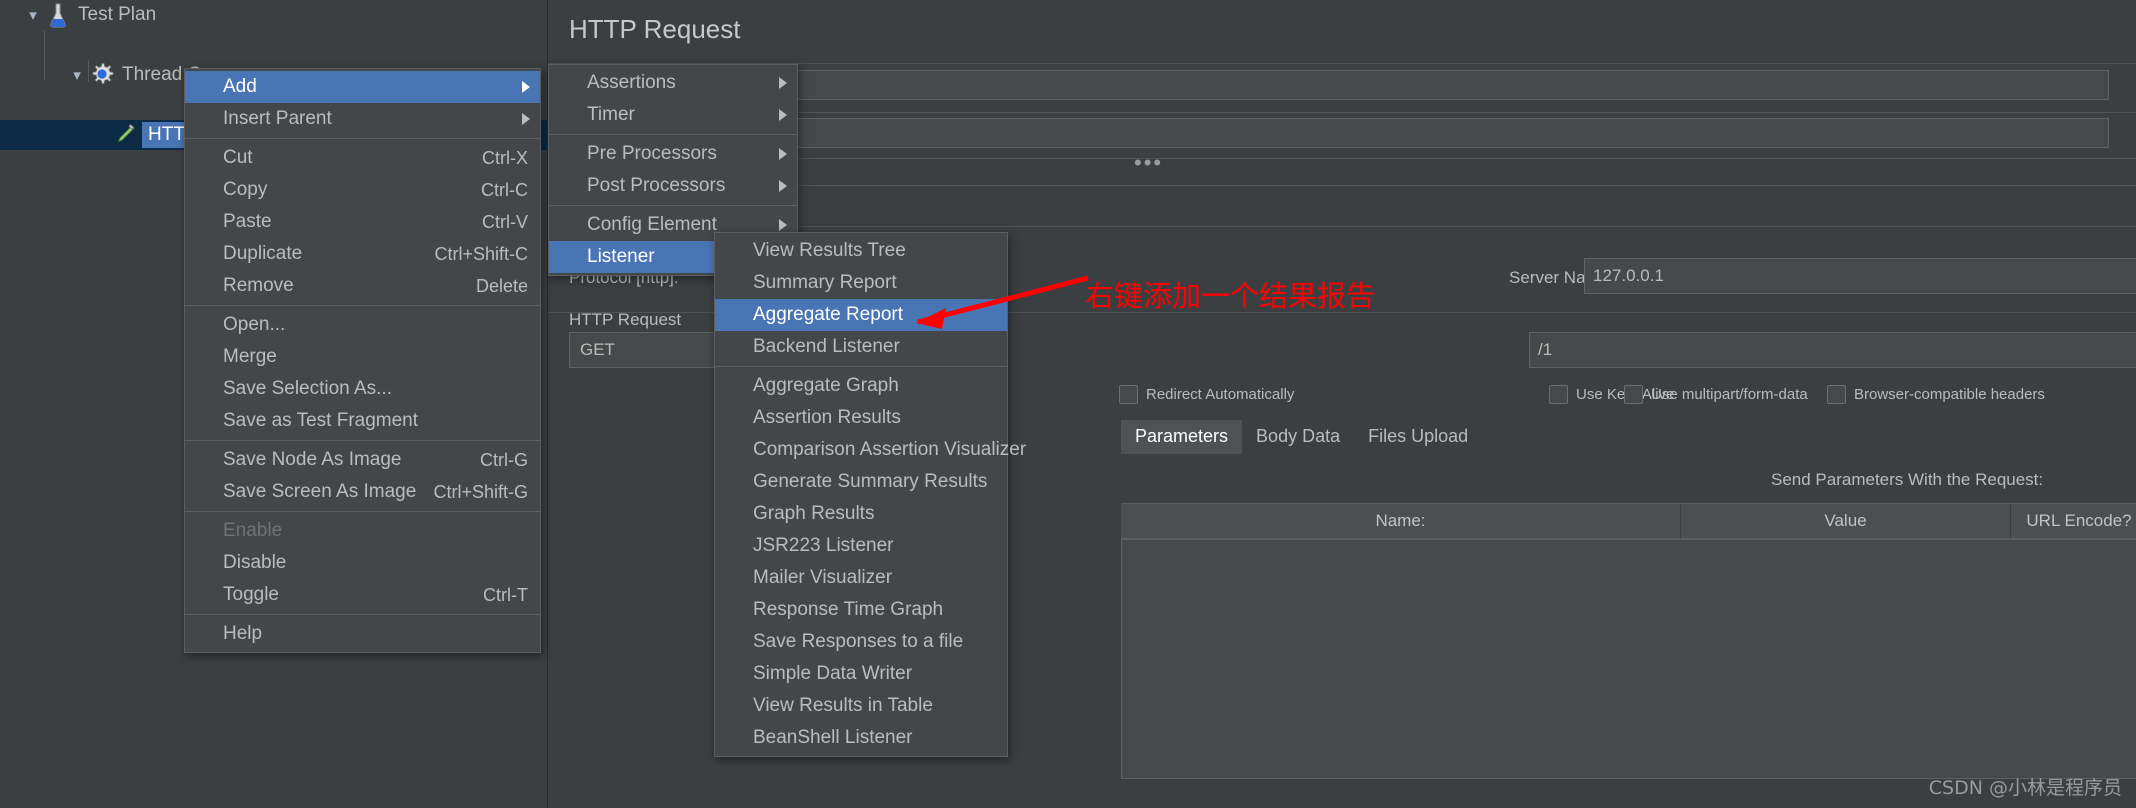 The width and height of the screenshot is (2136, 808). What do you see at coordinates (870, 450) in the screenshot?
I see `listener-menu-item-comparison-assertion-visualizer: Comparison Assertion Visualizer` at bounding box center [870, 450].